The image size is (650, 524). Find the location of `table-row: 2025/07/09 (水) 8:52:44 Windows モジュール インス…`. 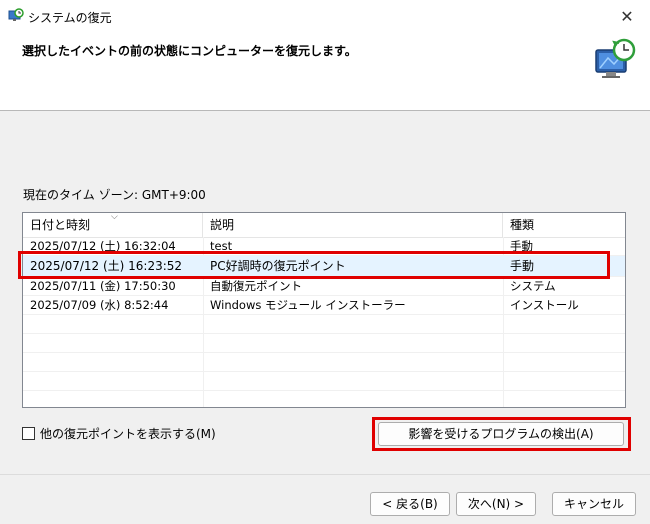

table-row: 2025/07/09 (水) 8:52:44 Windows モジュール インス… is located at coordinates (324, 305).